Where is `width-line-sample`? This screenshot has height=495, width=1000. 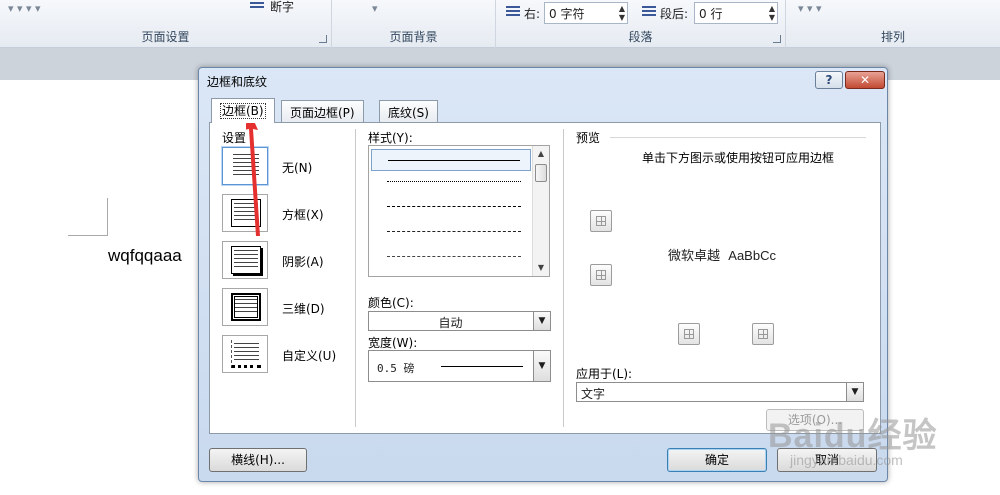 width-line-sample is located at coordinates (482, 366).